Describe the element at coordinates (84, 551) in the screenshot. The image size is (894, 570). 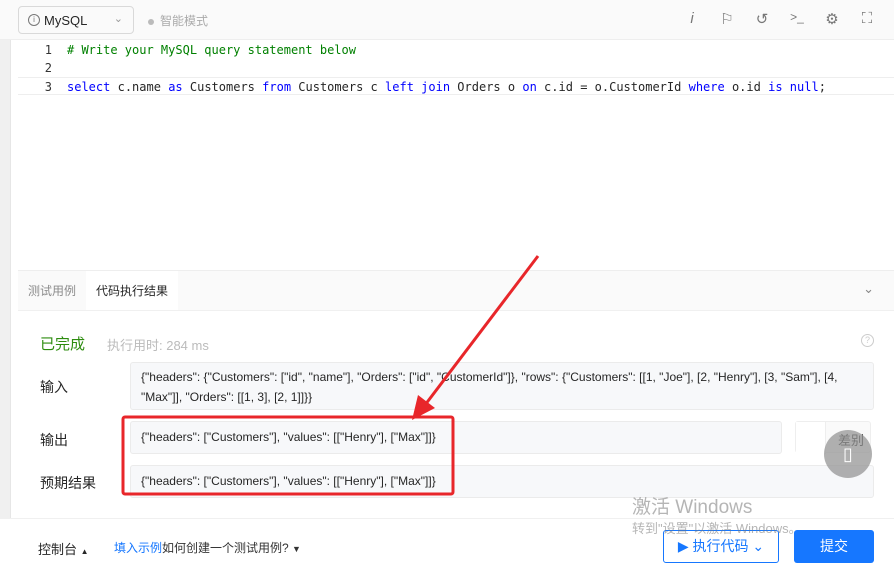
I see `caret-up-icon: ▲` at that location.